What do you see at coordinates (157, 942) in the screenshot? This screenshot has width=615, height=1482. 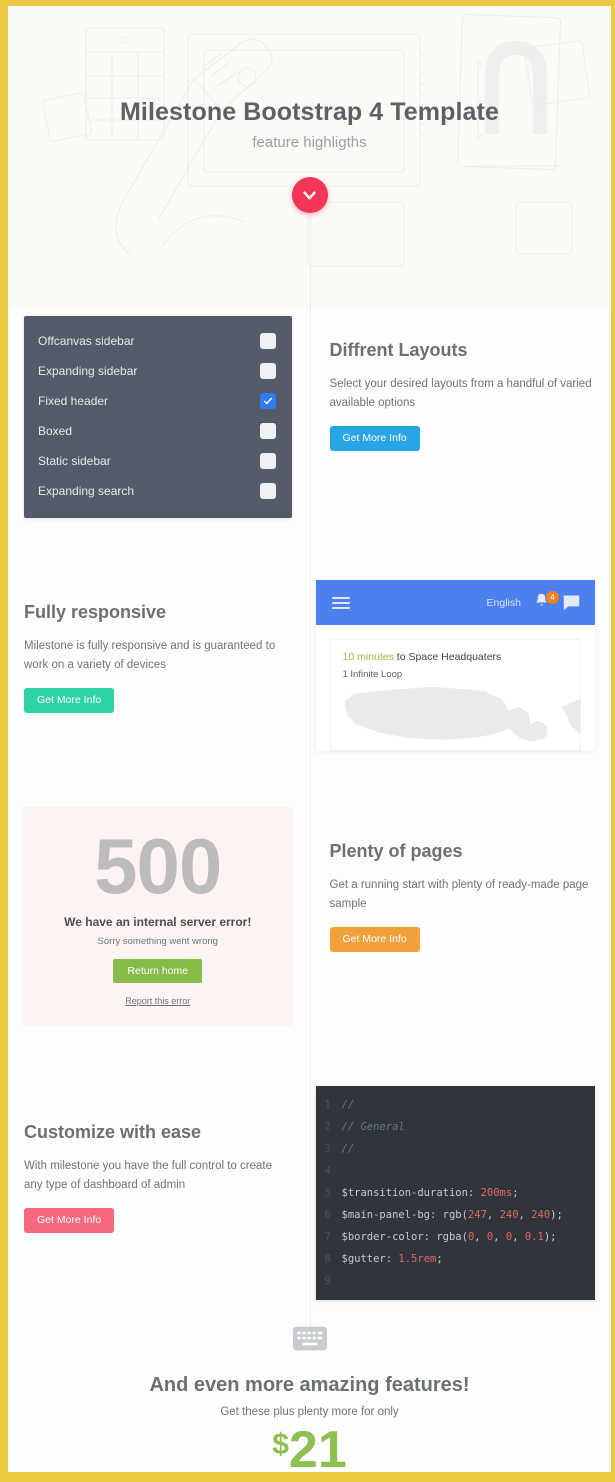 I see `error-text: Sorry something went wrong` at bounding box center [157, 942].